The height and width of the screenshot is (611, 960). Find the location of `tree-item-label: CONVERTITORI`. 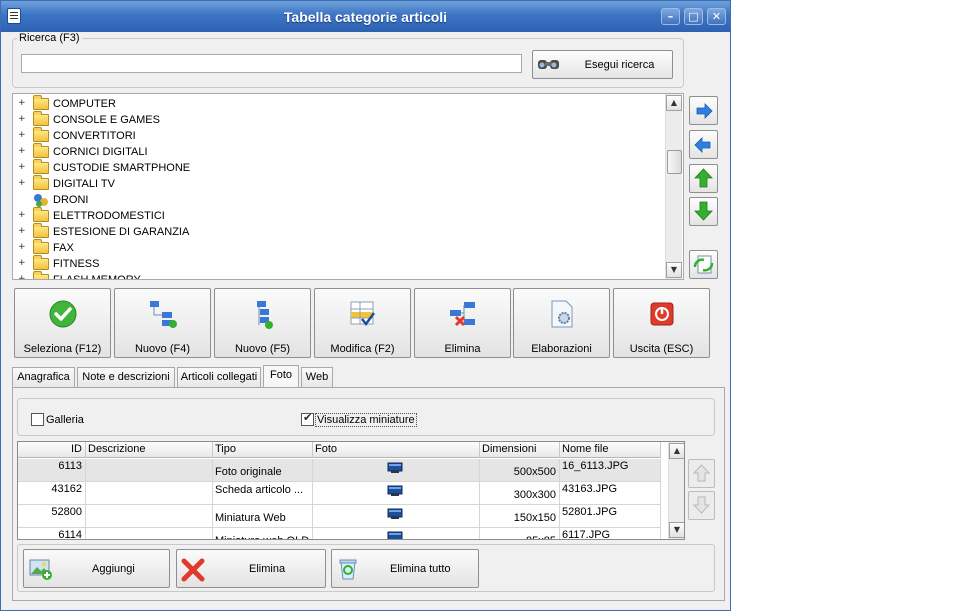

tree-item-label: CONVERTITORI is located at coordinates (94, 136).